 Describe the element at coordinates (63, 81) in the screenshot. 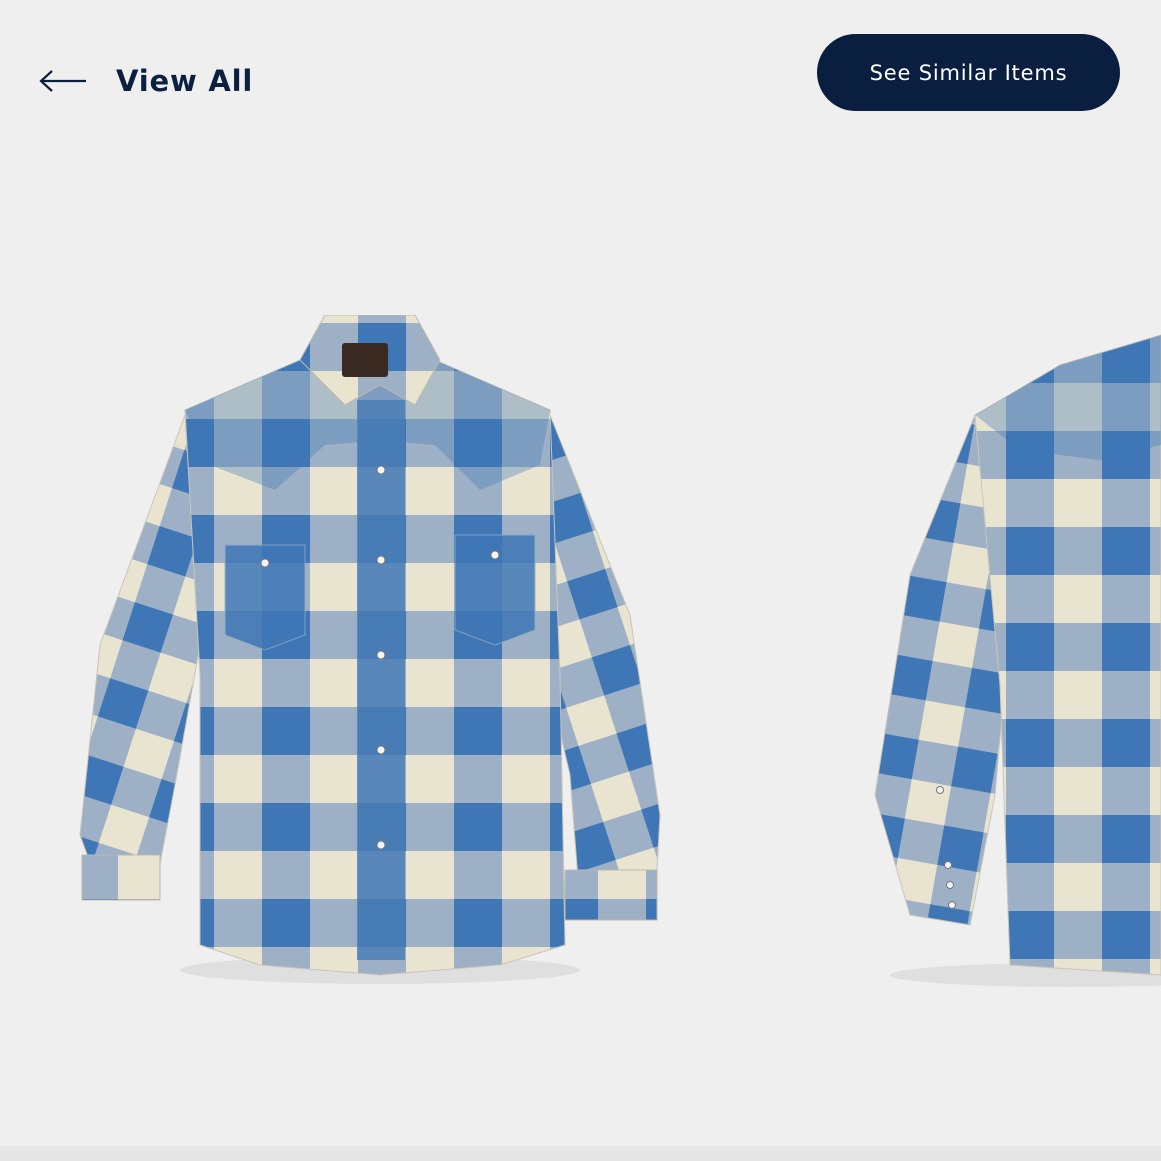

I see `arrow-left-icon` at that location.